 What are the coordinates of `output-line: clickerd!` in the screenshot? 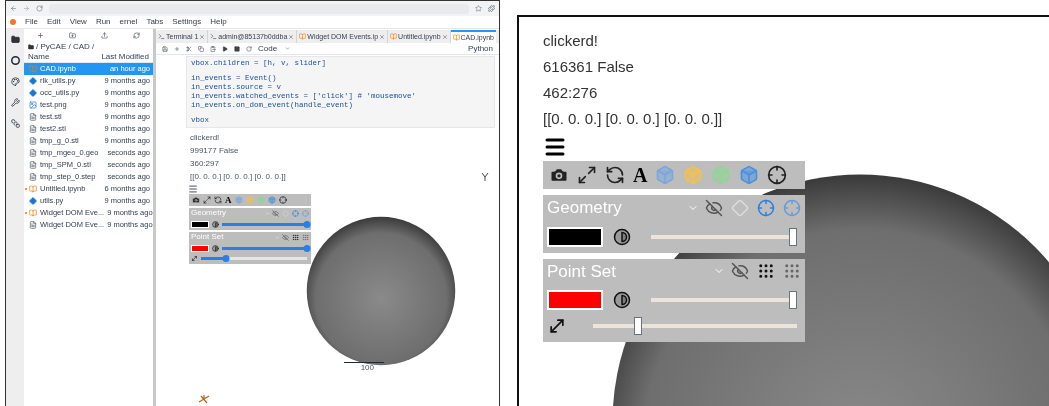 It's located at (205, 138).